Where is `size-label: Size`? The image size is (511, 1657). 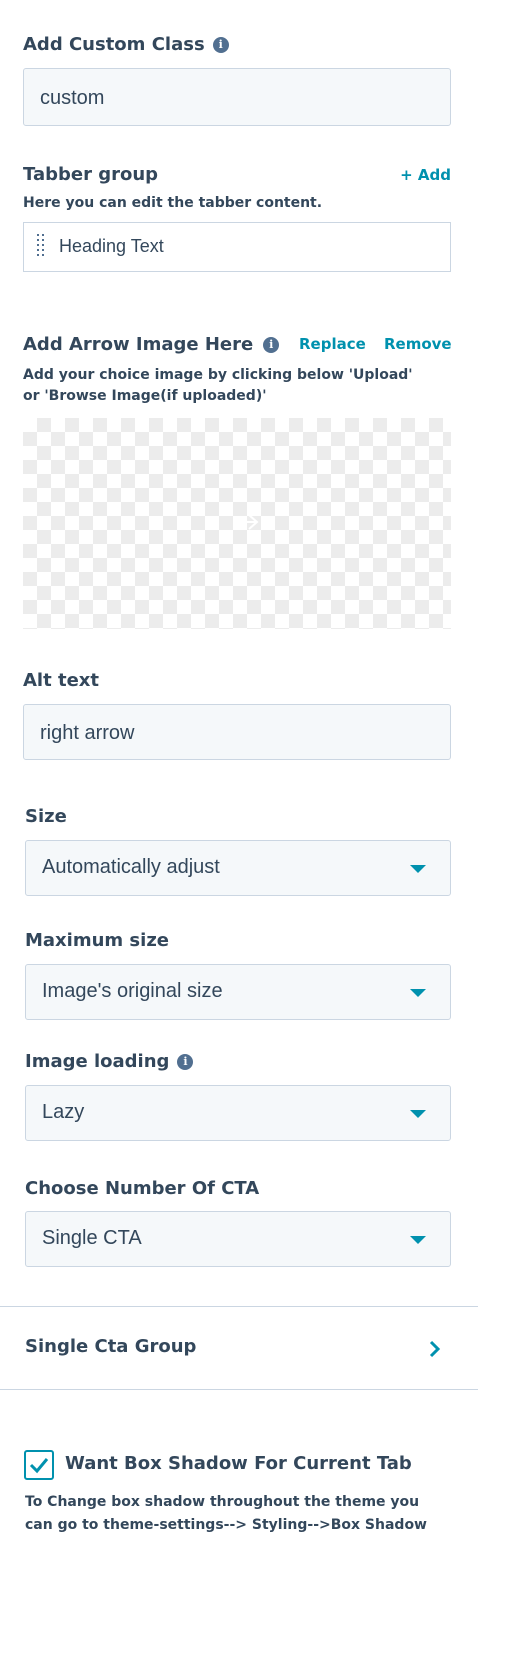
size-label: Size is located at coordinates (46, 816).